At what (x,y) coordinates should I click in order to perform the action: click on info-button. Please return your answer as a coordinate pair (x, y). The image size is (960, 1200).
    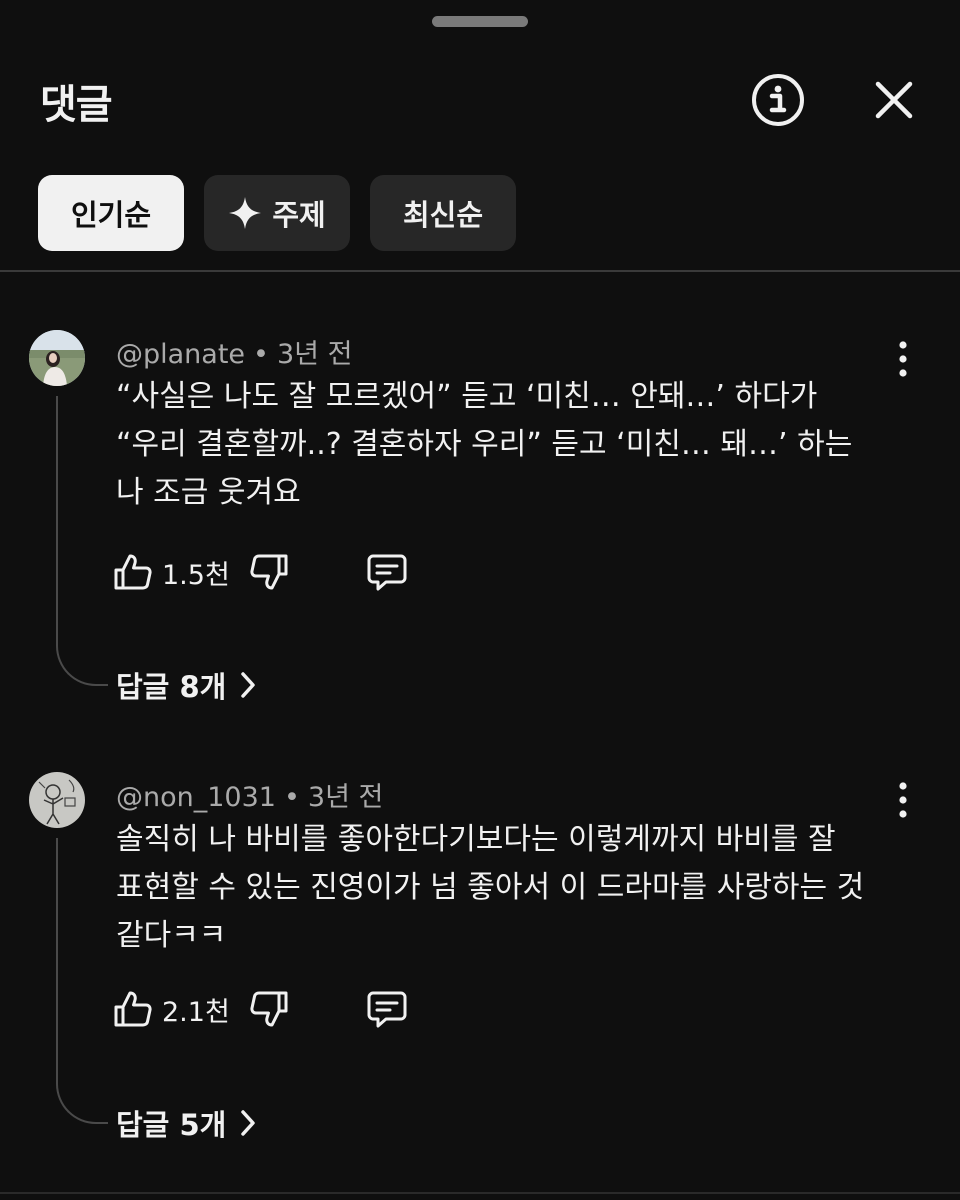
    Looking at the image, I should click on (778, 100).